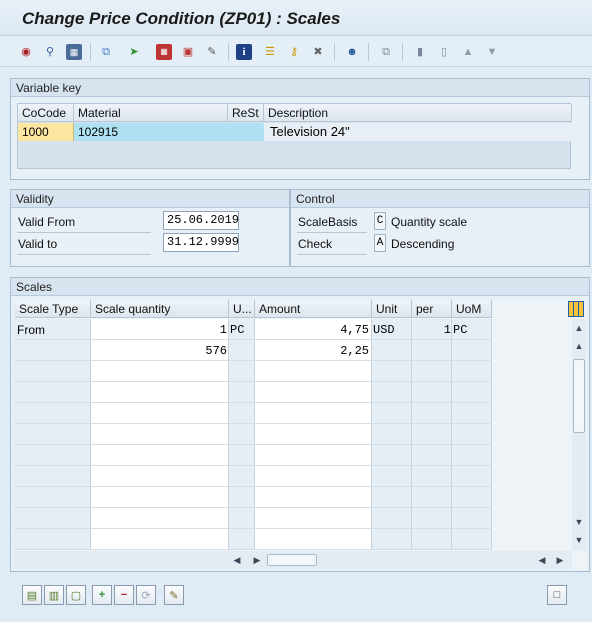  I want to click on select-all-icon: ▤, so click(32, 595).